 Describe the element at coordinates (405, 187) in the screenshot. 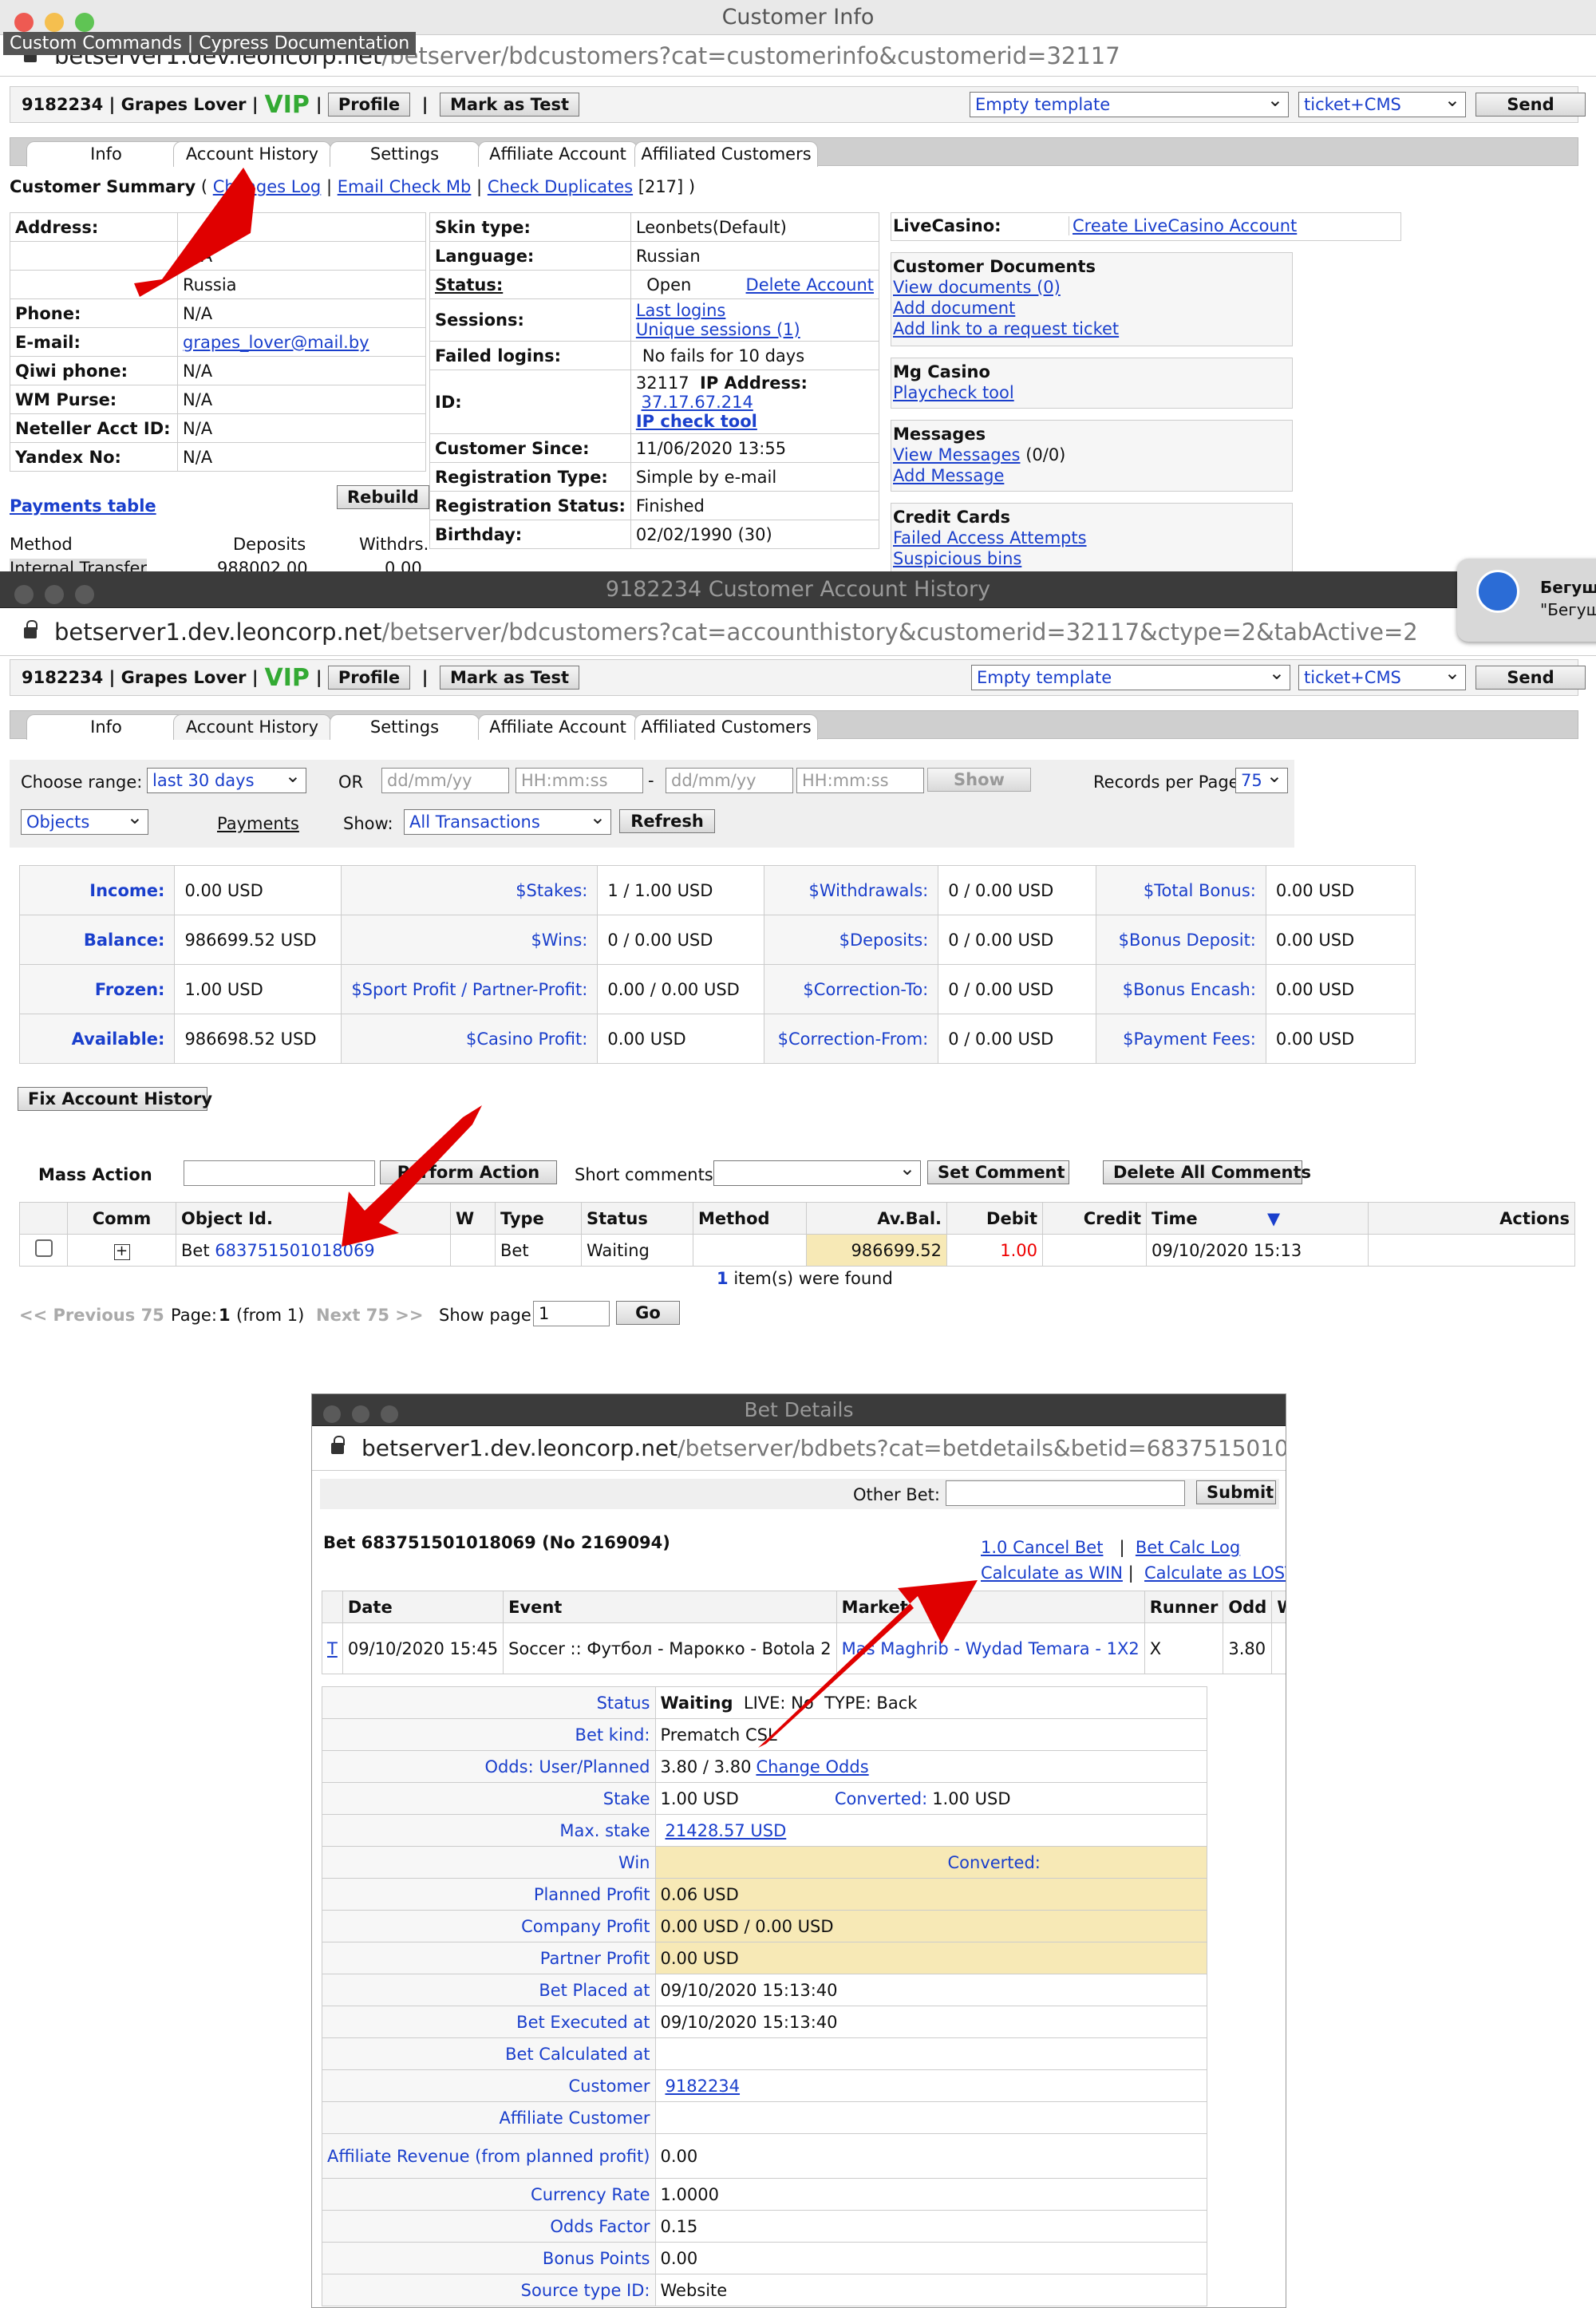

I see `email-check-link: Email Check Mb` at that location.